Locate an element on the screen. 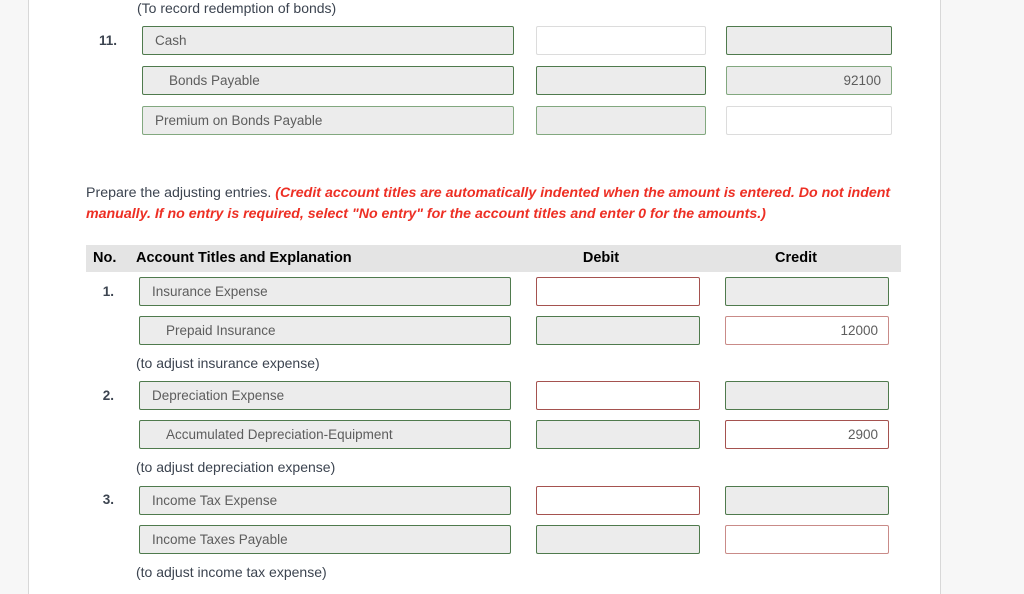  debit-field-depreciation-expense is located at coordinates (618, 395).